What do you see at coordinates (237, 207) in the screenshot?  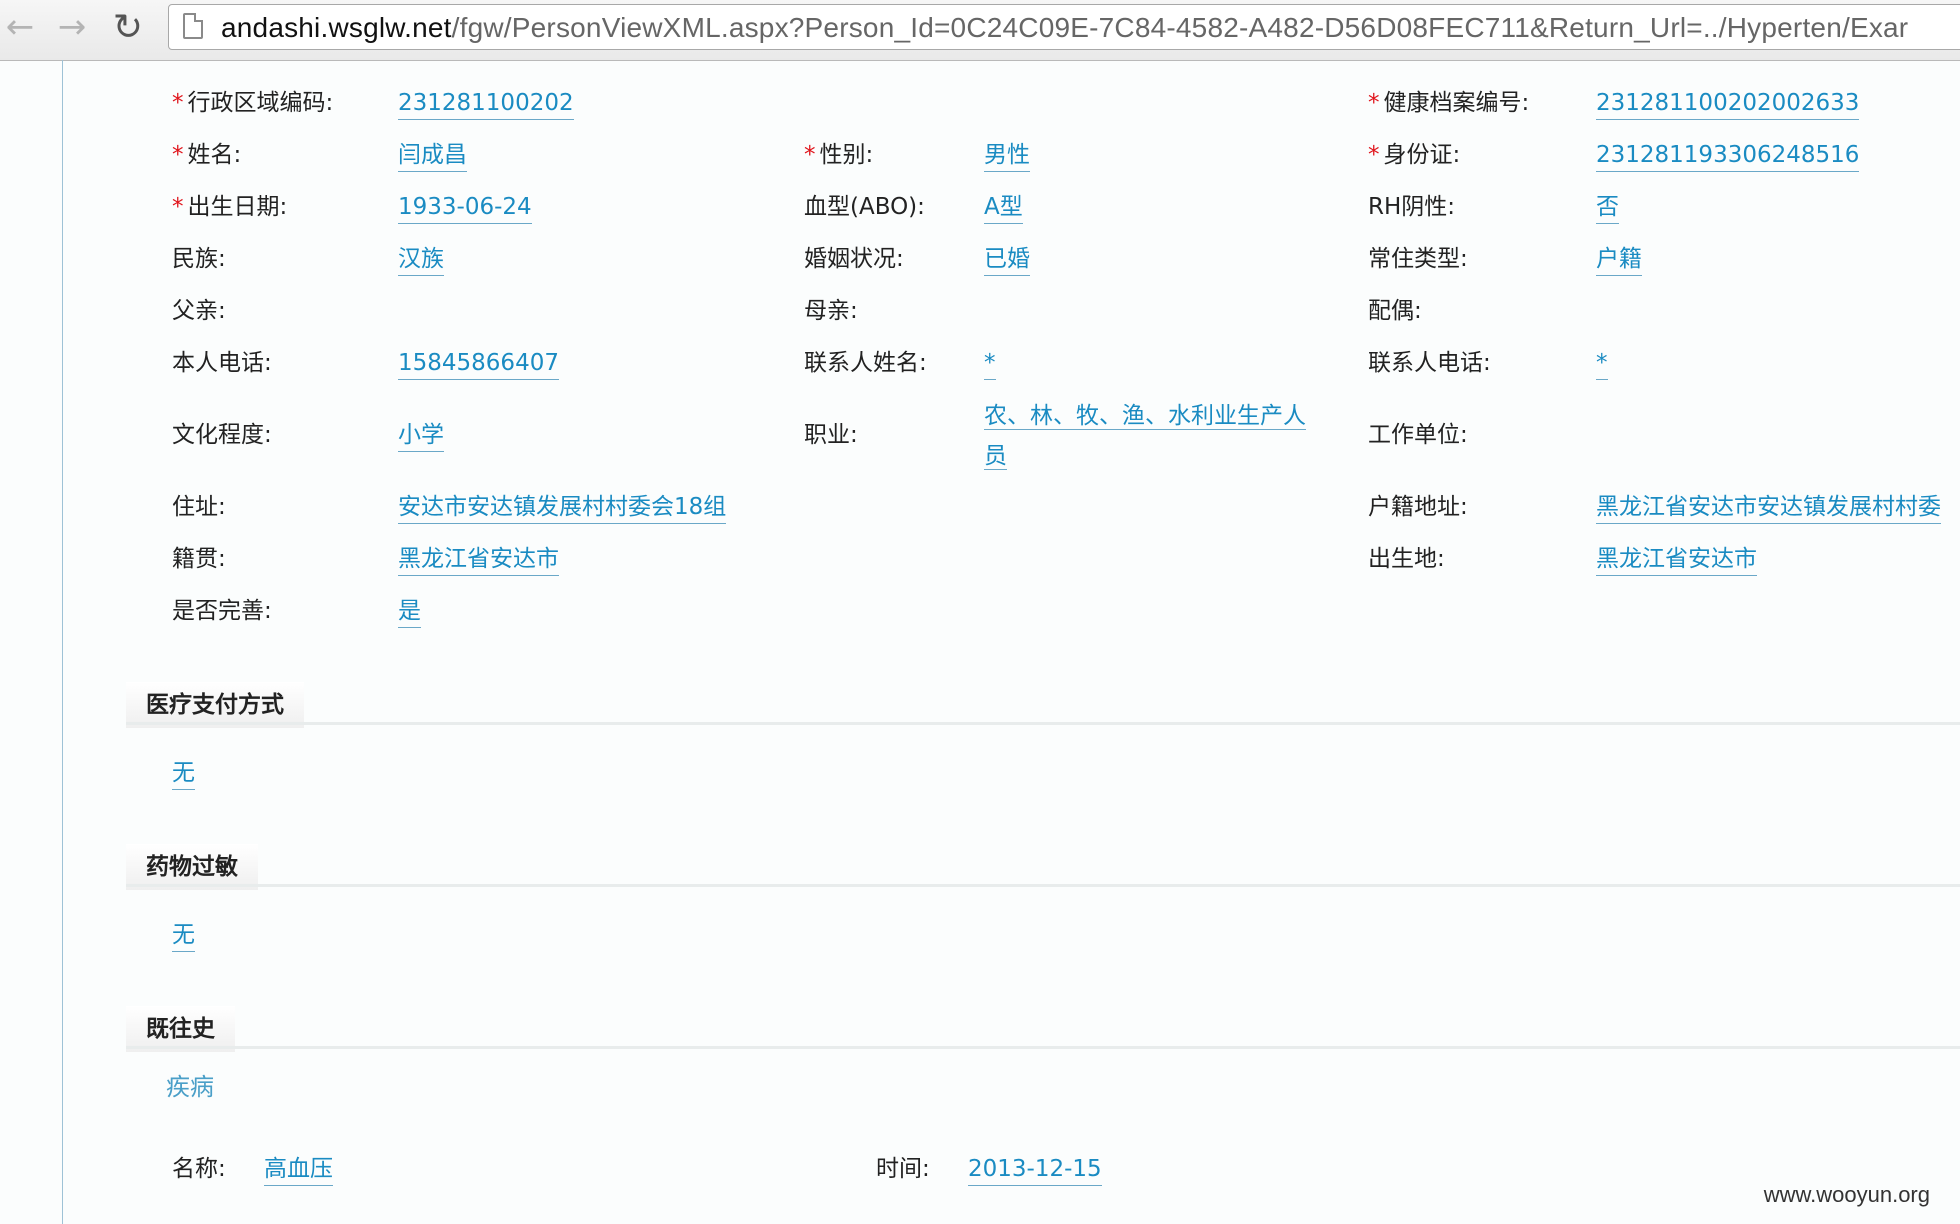 I see `birth-label-text: 出生日期:` at bounding box center [237, 207].